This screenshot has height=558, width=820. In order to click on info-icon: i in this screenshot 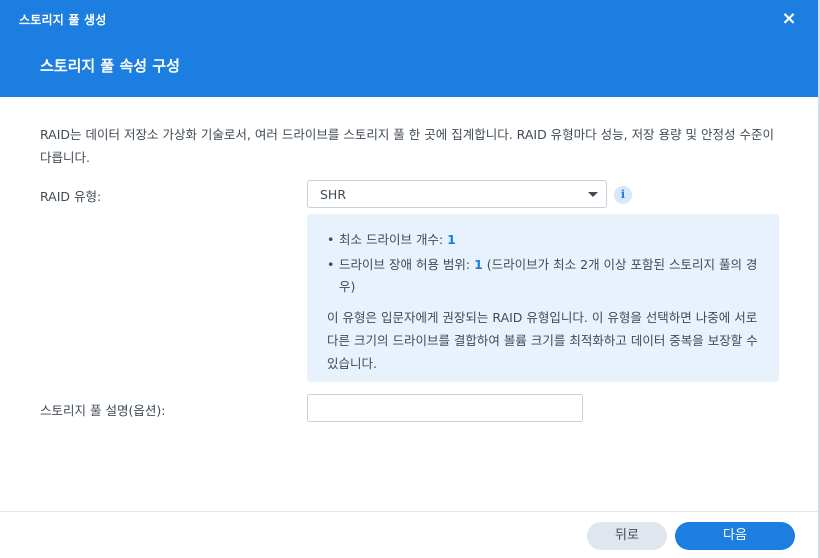, I will do `click(623, 195)`.